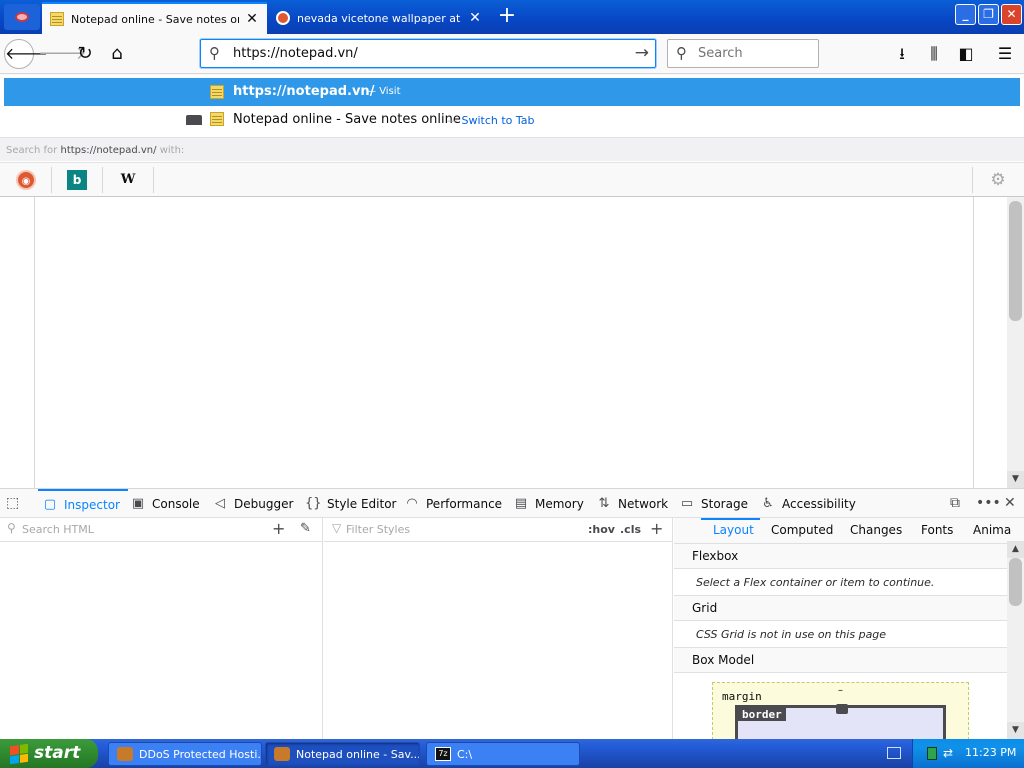  Describe the element at coordinates (282, 754) in the screenshot. I see `firefox-icon` at that location.